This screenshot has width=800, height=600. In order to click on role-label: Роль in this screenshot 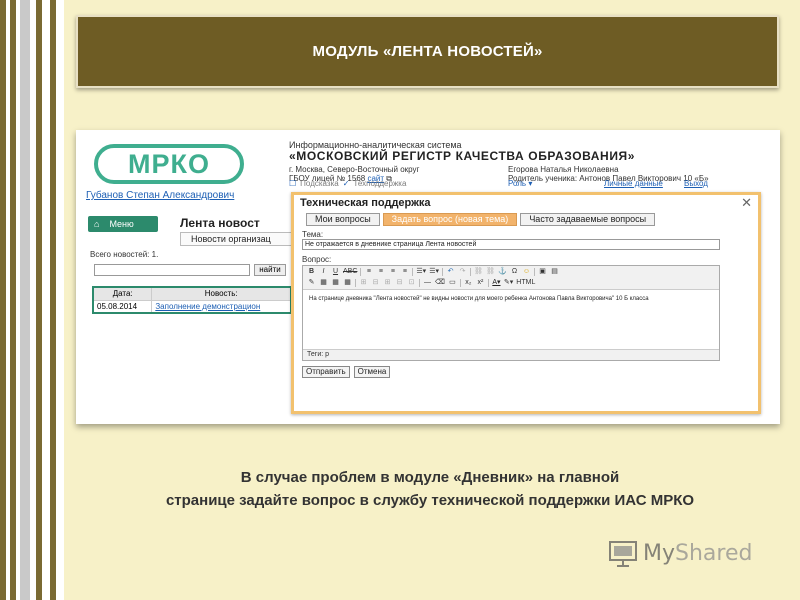, I will do `click(517, 183)`.